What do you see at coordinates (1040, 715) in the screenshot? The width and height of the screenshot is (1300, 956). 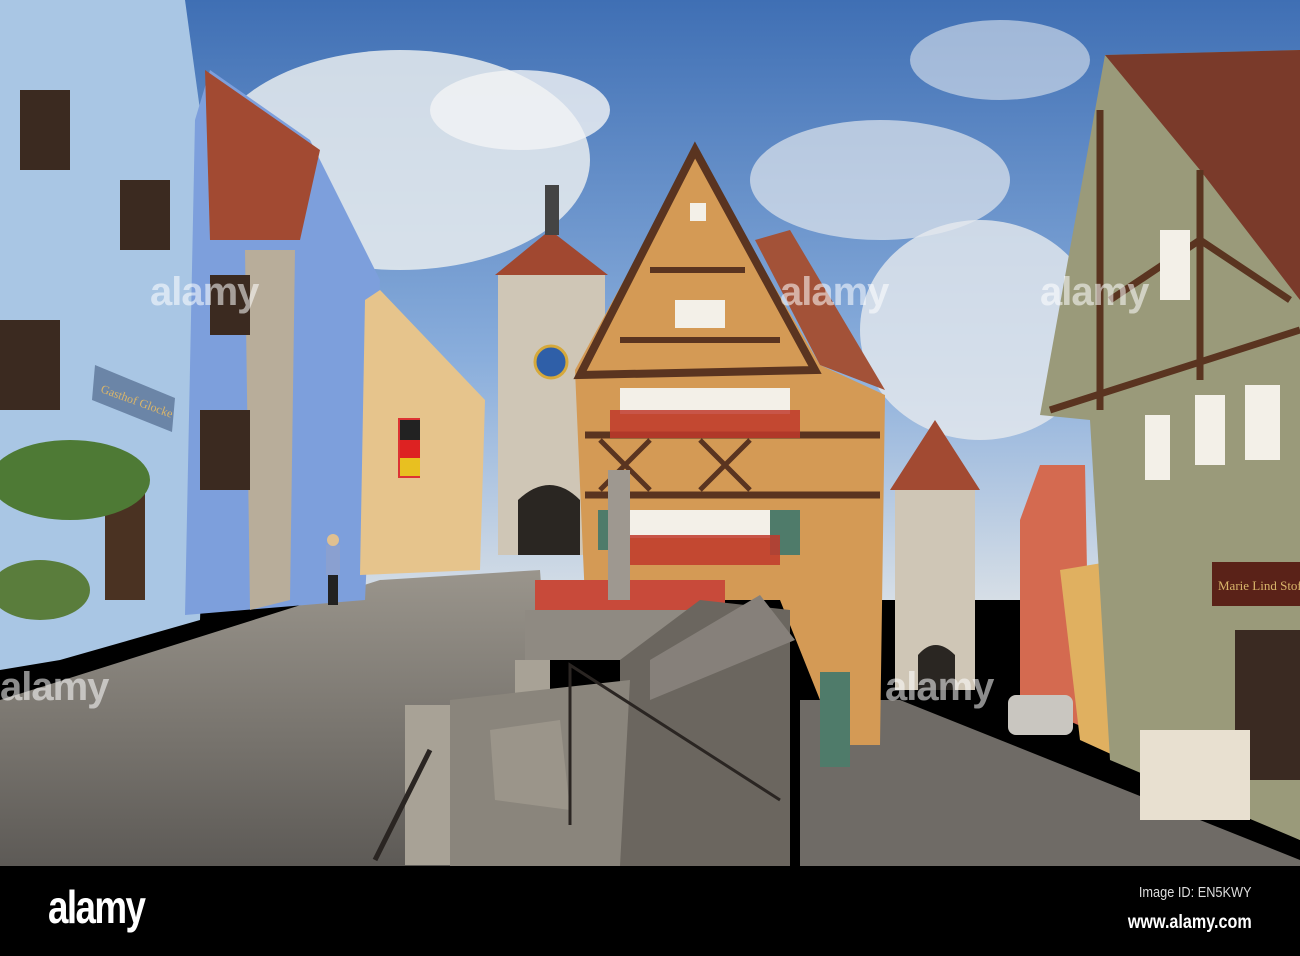 I see `parked-car` at bounding box center [1040, 715].